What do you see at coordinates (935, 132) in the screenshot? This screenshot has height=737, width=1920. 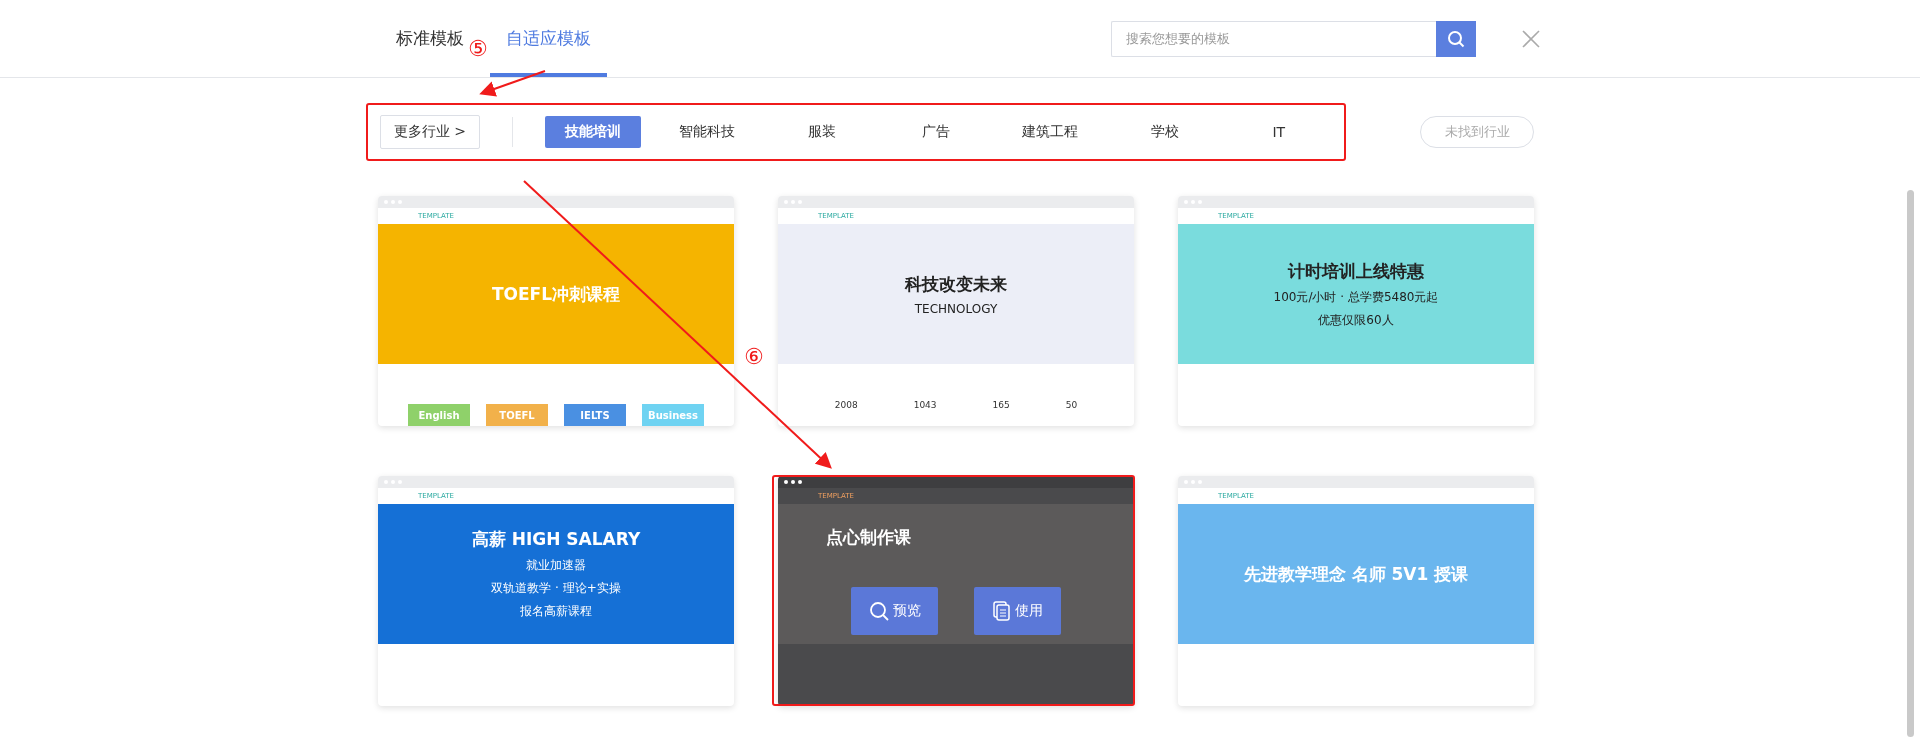 I see `industry-tab: 广告` at bounding box center [935, 132].